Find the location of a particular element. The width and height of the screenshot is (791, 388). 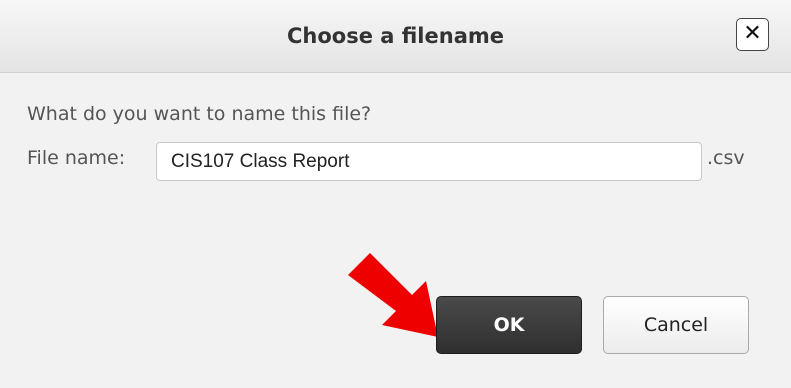

ok-button: OK is located at coordinates (509, 325).